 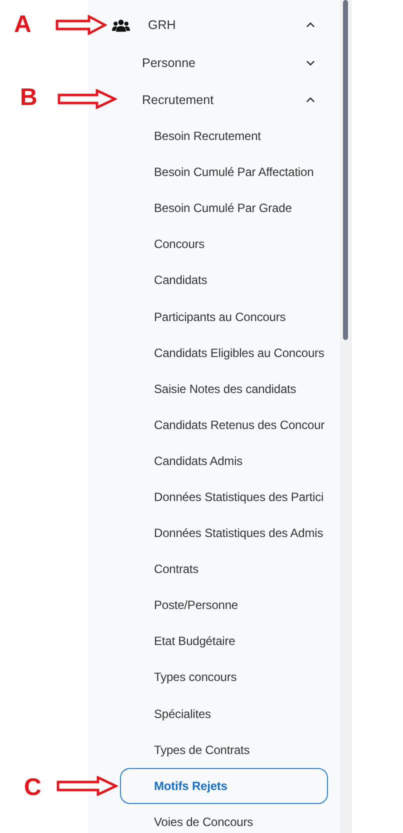 What do you see at coordinates (224, 316) in the screenshot?
I see `submenu-item: Participants au Concours` at bounding box center [224, 316].